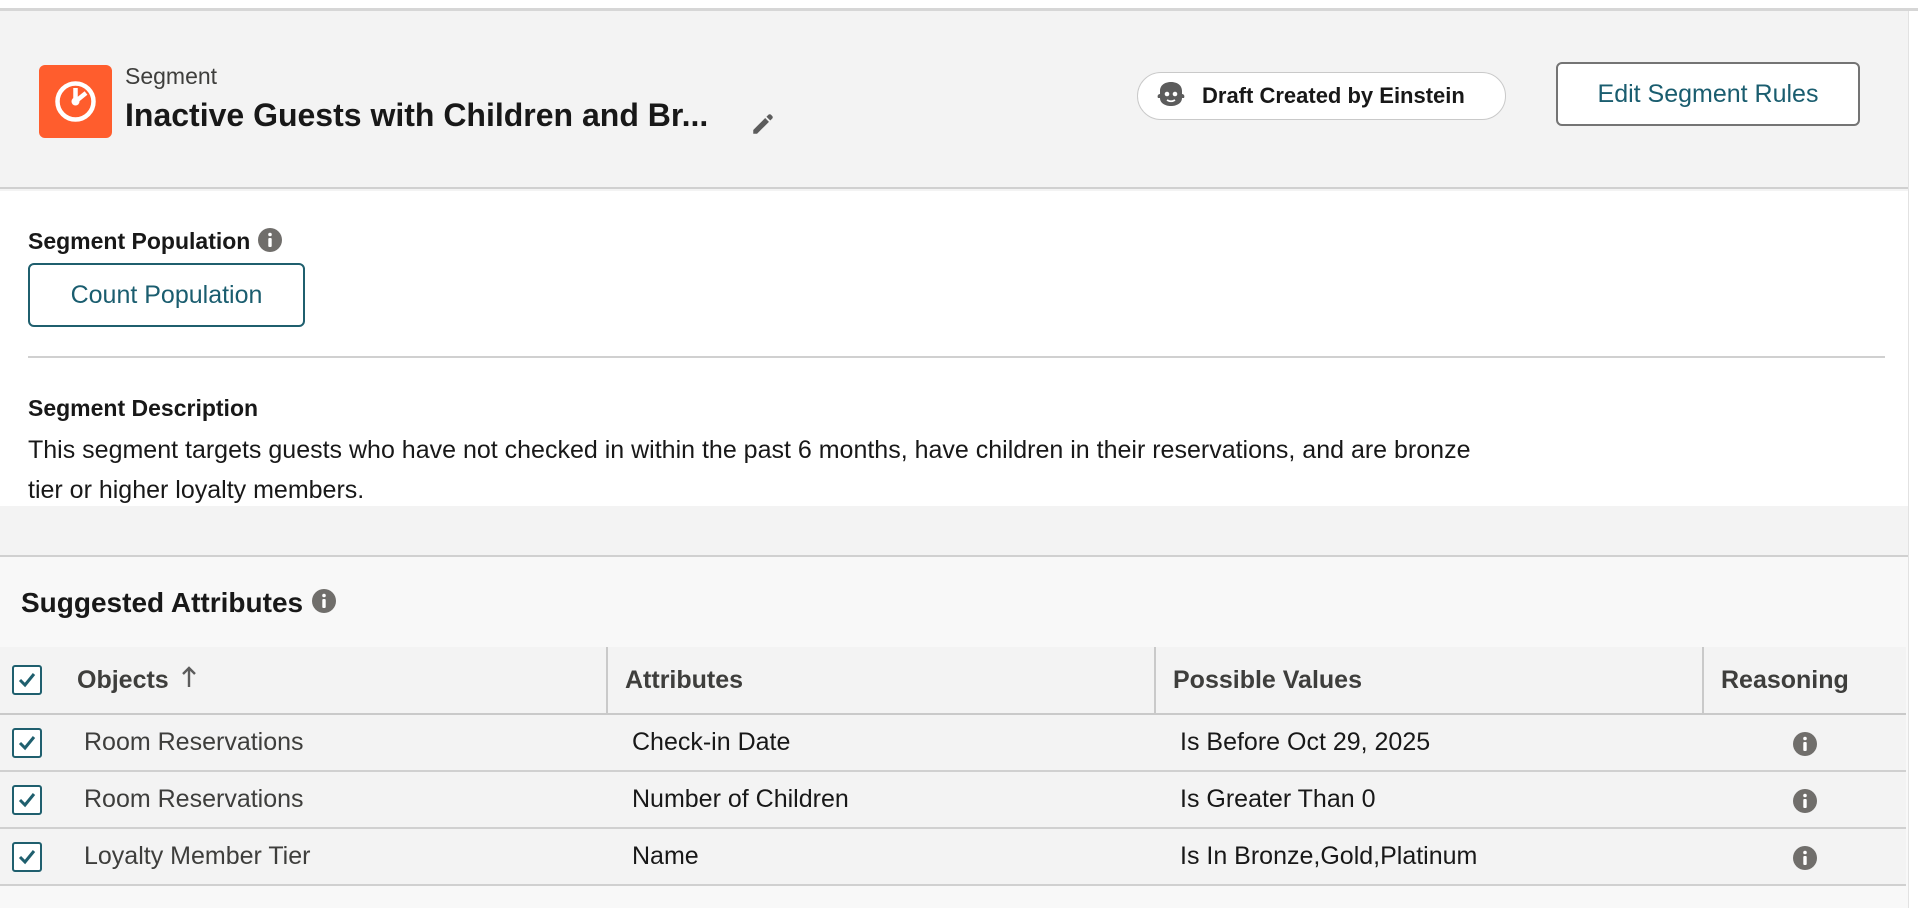 Image resolution: width=1918 pixels, height=908 pixels. I want to click on pencil-icon, so click(763, 126).